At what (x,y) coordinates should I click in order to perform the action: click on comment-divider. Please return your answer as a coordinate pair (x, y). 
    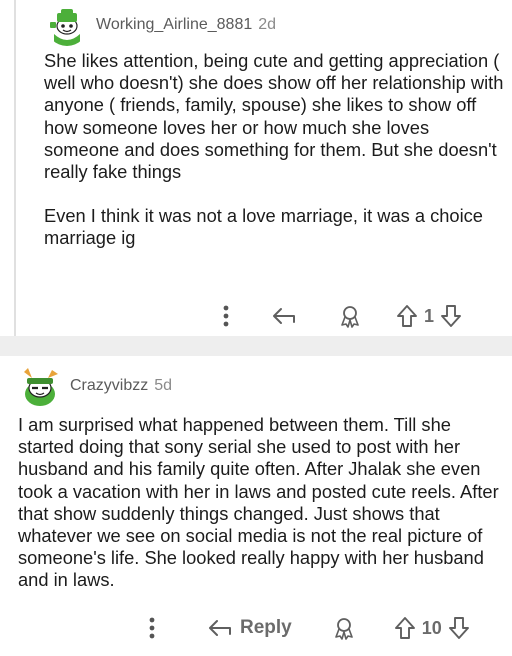
    Looking at the image, I should click on (256, 346).